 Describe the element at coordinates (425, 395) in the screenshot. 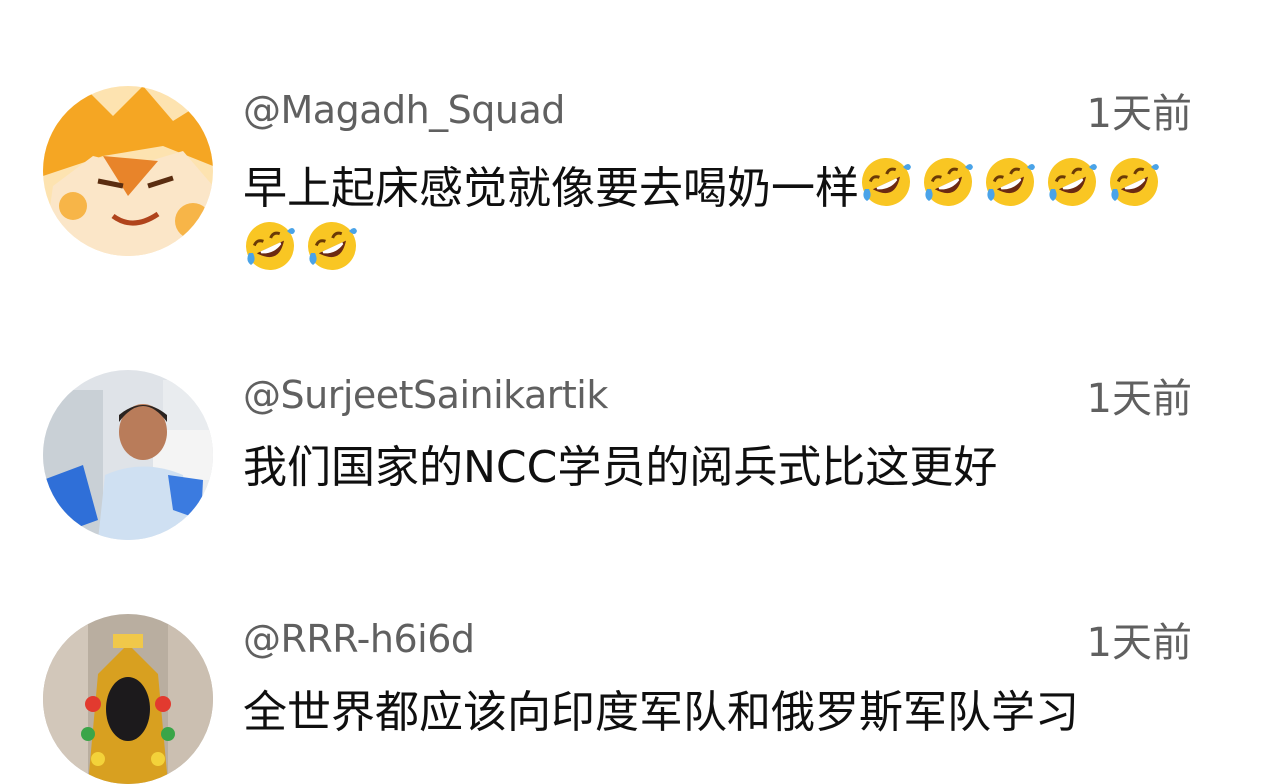

I see `comment-author: @SurjeetSainikartik` at that location.